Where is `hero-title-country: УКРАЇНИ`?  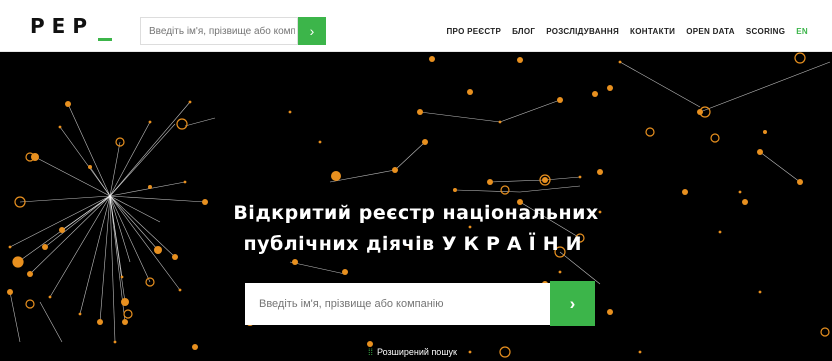
hero-title-country: УКРАЇНИ is located at coordinates (515, 244).